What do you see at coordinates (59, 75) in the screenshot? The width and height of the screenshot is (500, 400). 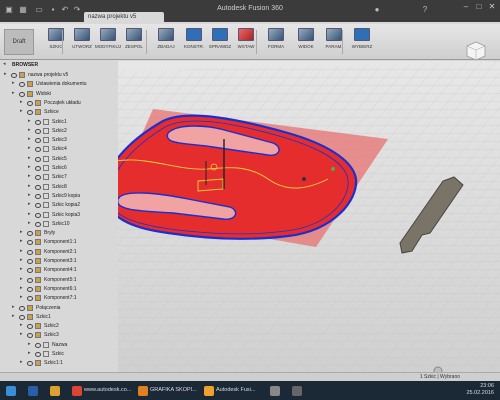 I see `browser-row: ▸ nazwa projektu v5` at bounding box center [59, 75].